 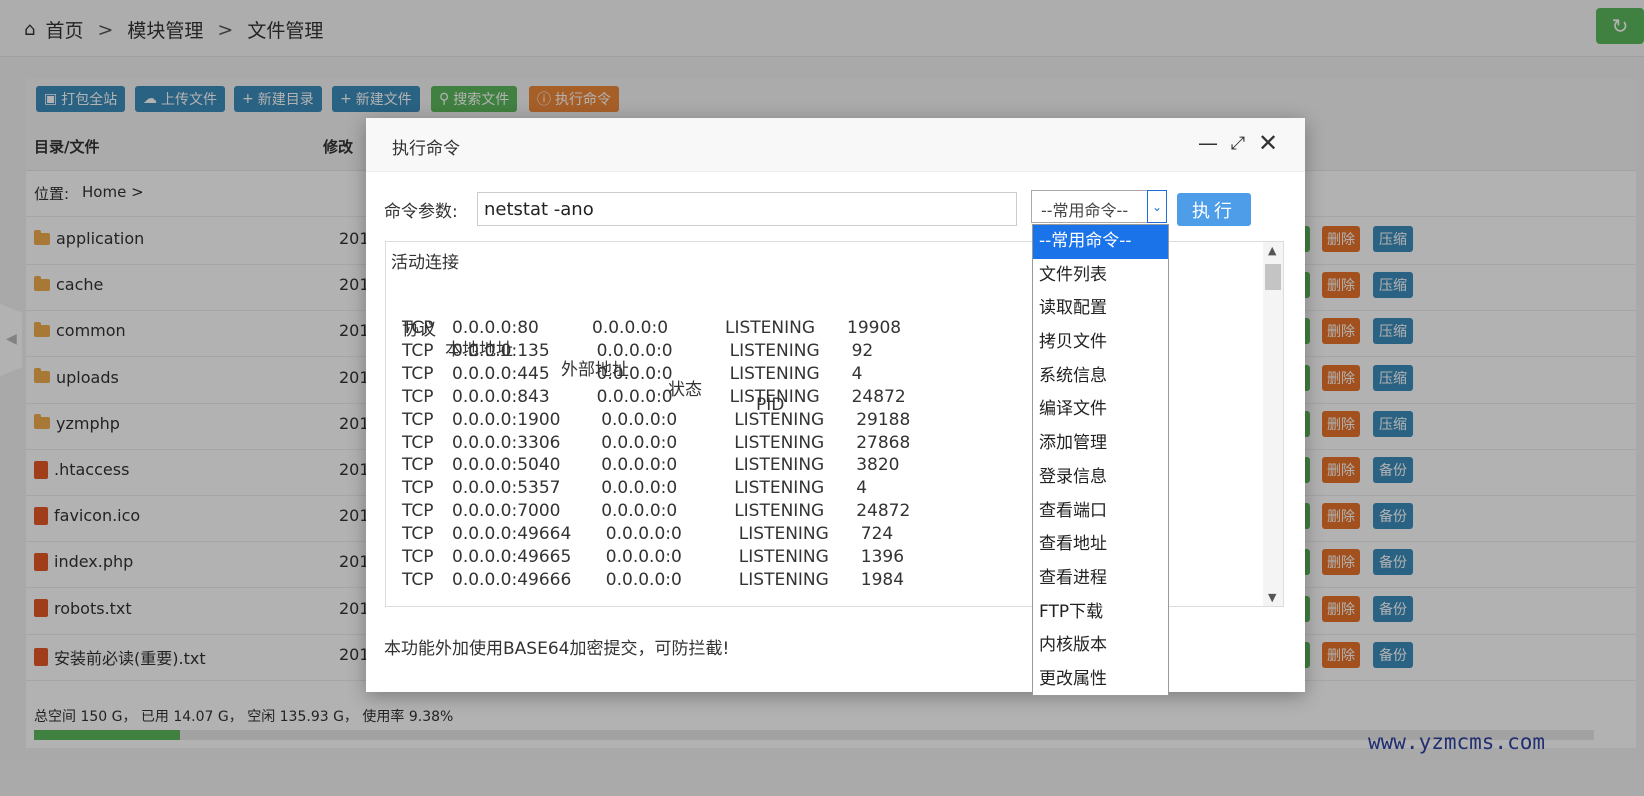 I want to click on conn-local: 0.0.0.0:135, so click(x=501, y=350).